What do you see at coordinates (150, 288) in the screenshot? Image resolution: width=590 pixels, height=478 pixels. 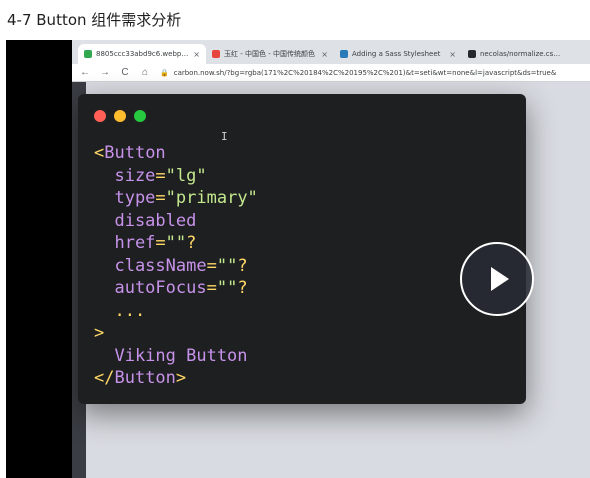 I see `code-token: autoFocus` at bounding box center [150, 288].